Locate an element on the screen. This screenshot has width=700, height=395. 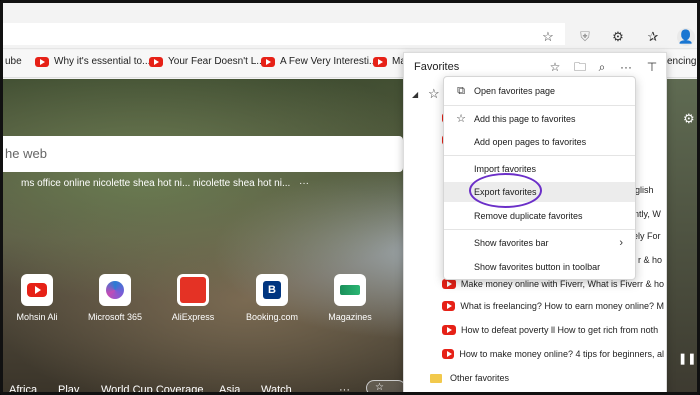
other-favorites-folder: Other favorites is located at coordinates (541, 378).